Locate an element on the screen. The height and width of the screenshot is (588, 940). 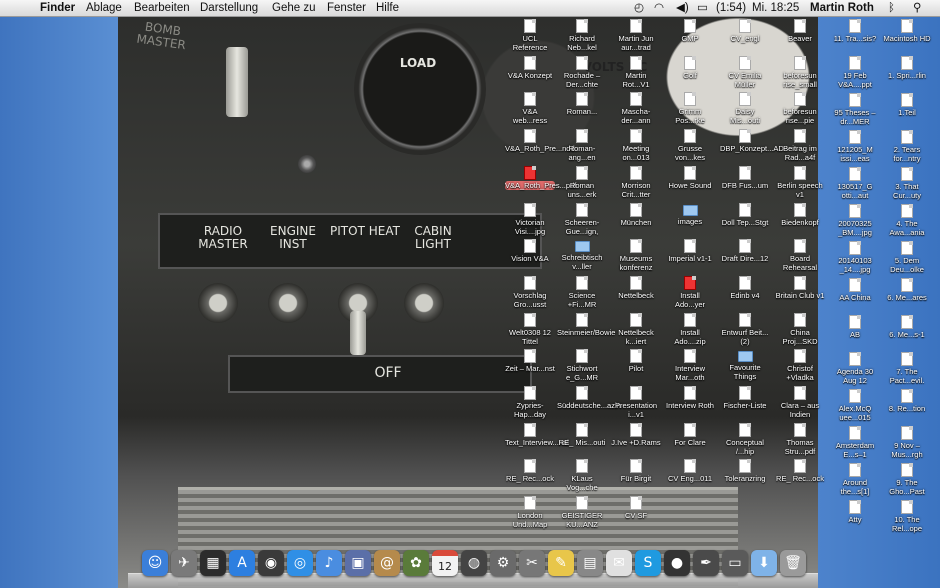
desktop-file-icon: DFB Fus...um is located at coordinates (745, 177).